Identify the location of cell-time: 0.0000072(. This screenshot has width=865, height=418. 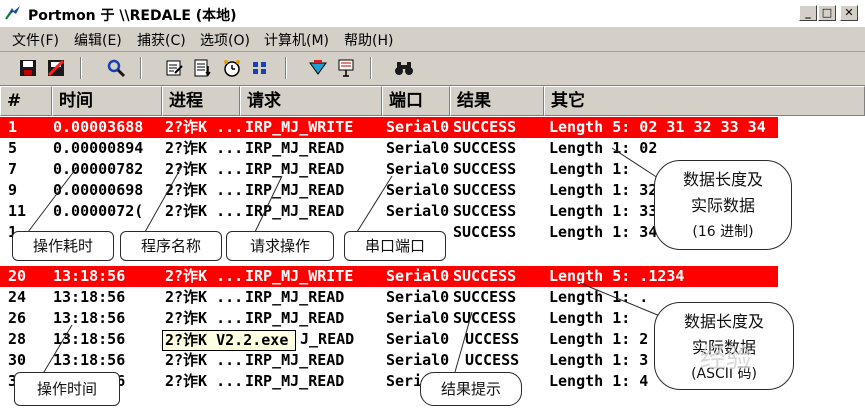
(98, 211).